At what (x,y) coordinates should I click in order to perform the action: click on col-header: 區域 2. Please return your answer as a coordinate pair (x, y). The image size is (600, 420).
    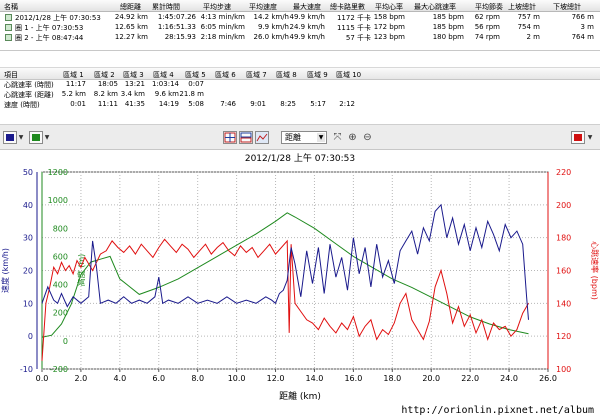
    Looking at the image, I should click on (104, 75).